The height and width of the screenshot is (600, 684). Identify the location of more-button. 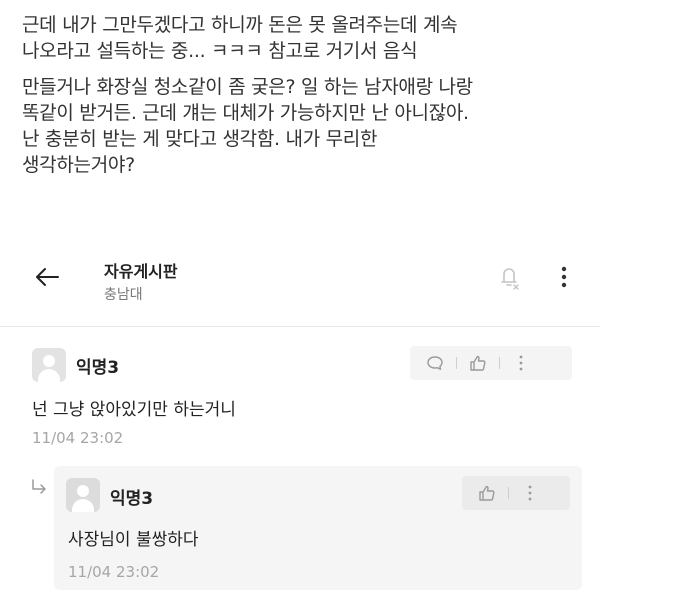
(564, 277).